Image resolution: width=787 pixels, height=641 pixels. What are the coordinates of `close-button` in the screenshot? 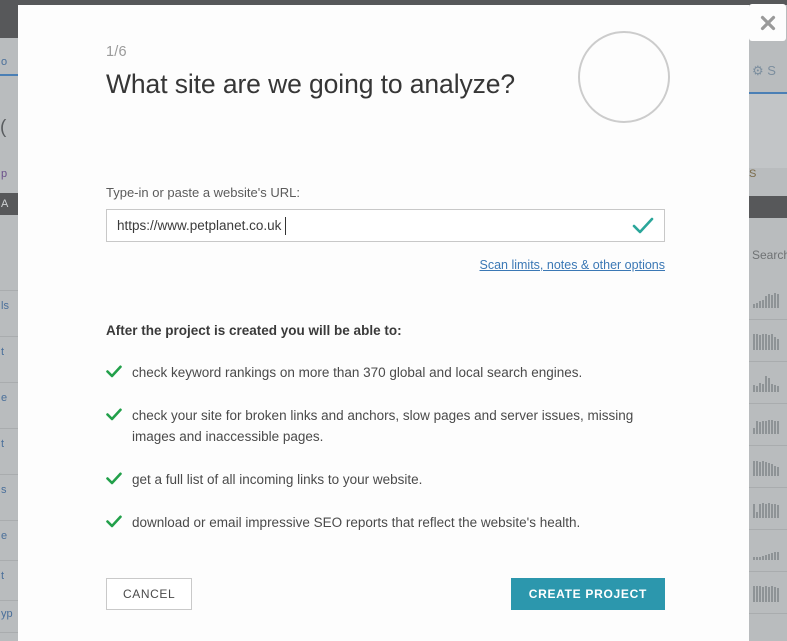 It's located at (767, 22).